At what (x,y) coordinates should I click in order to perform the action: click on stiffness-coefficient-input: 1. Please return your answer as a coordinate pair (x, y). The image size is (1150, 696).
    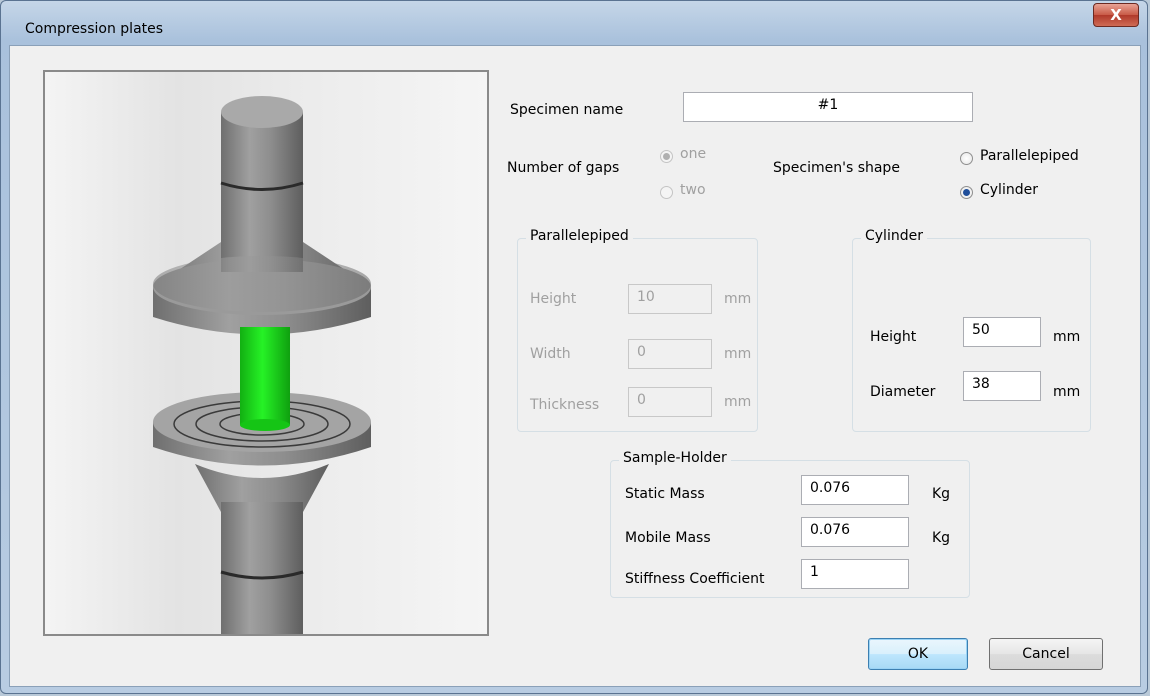
    Looking at the image, I should click on (855, 574).